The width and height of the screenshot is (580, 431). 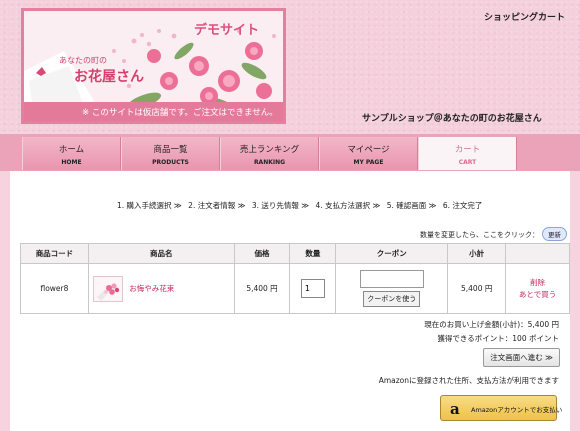 What do you see at coordinates (109, 77) in the screenshot?
I see `banner-shop-name: お花屋さん` at bounding box center [109, 77].